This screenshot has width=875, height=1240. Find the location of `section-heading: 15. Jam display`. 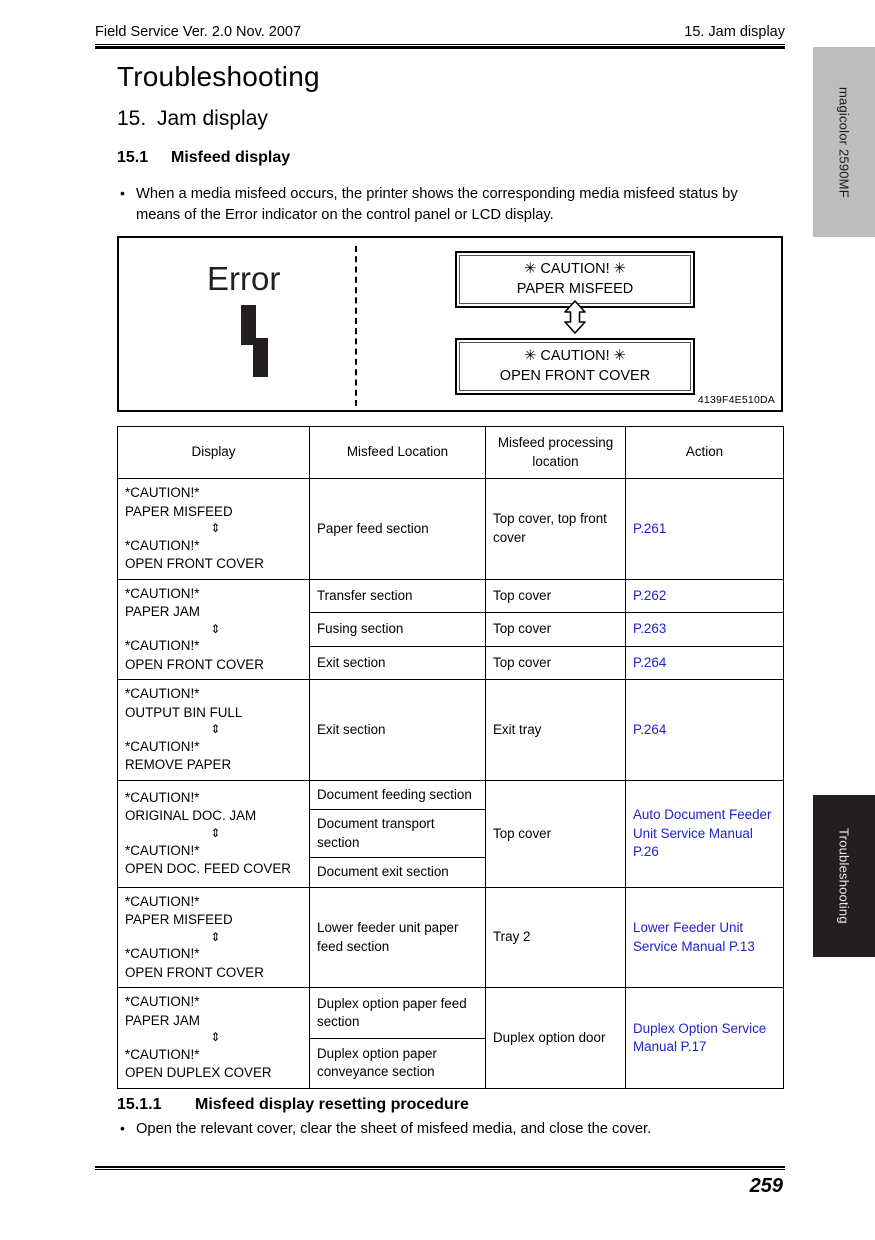

section-heading: 15. Jam display is located at coordinates (192, 119).